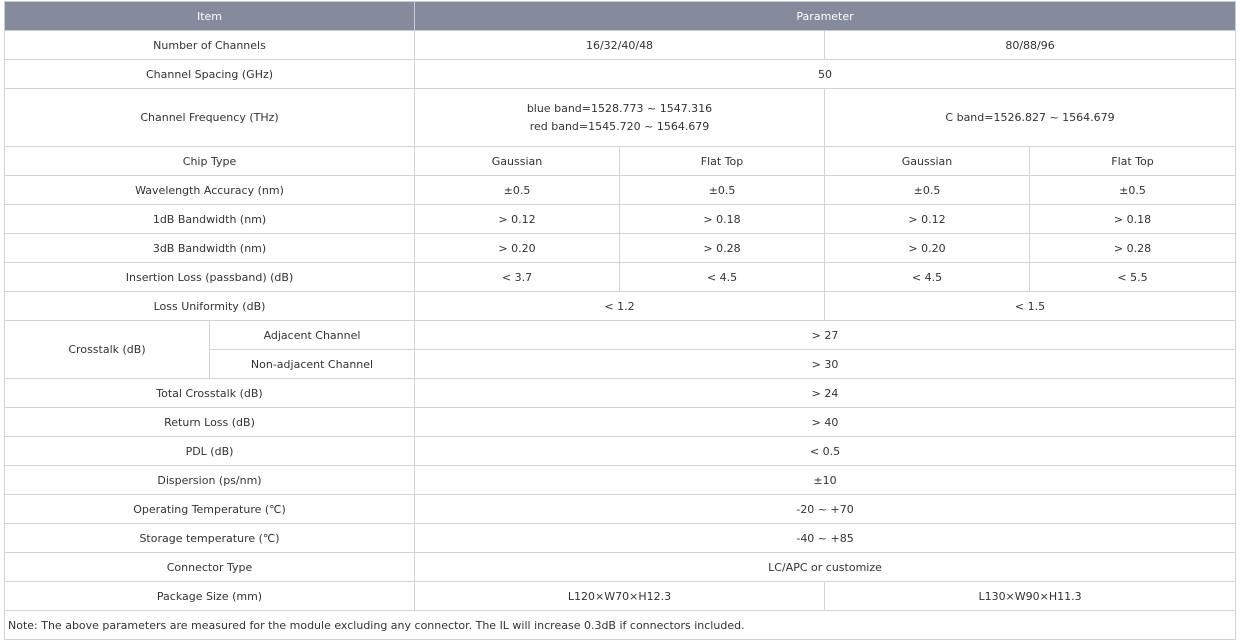 Image resolution: width=1240 pixels, height=640 pixels. I want to click on cell-value: ±10, so click(825, 480).